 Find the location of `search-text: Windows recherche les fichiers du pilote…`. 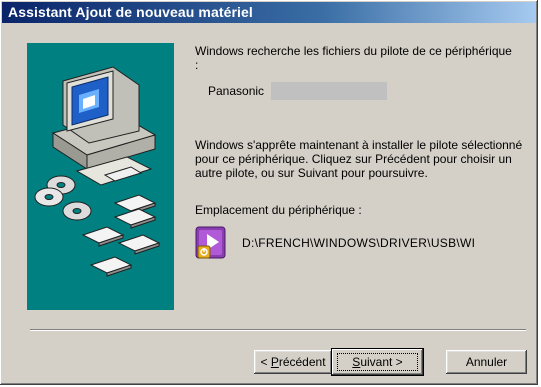

search-text: Windows recherche les fichiers du pilote… is located at coordinates (353, 58).